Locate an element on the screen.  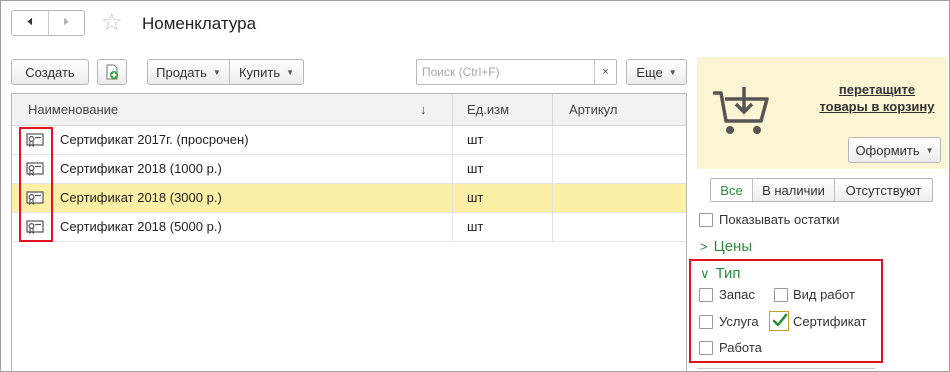
filter-all-tab: Все is located at coordinates (732, 190).